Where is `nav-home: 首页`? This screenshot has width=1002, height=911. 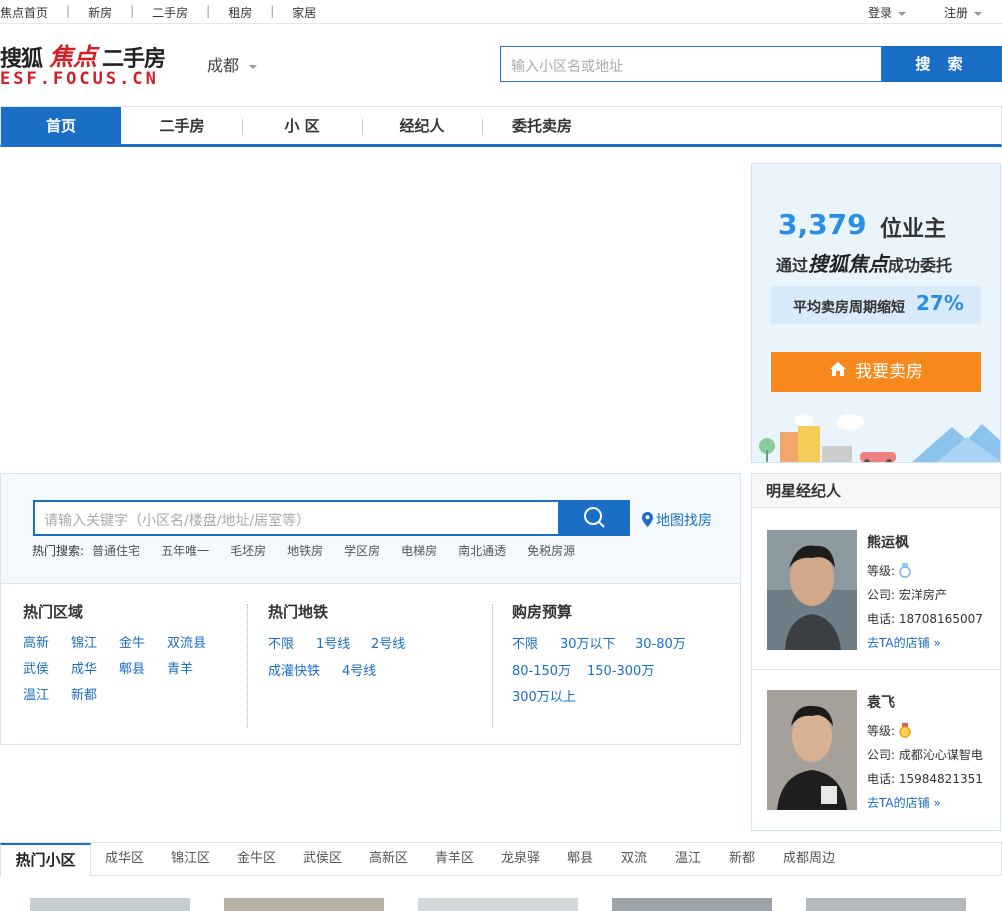
nav-home: 首页 is located at coordinates (61, 126).